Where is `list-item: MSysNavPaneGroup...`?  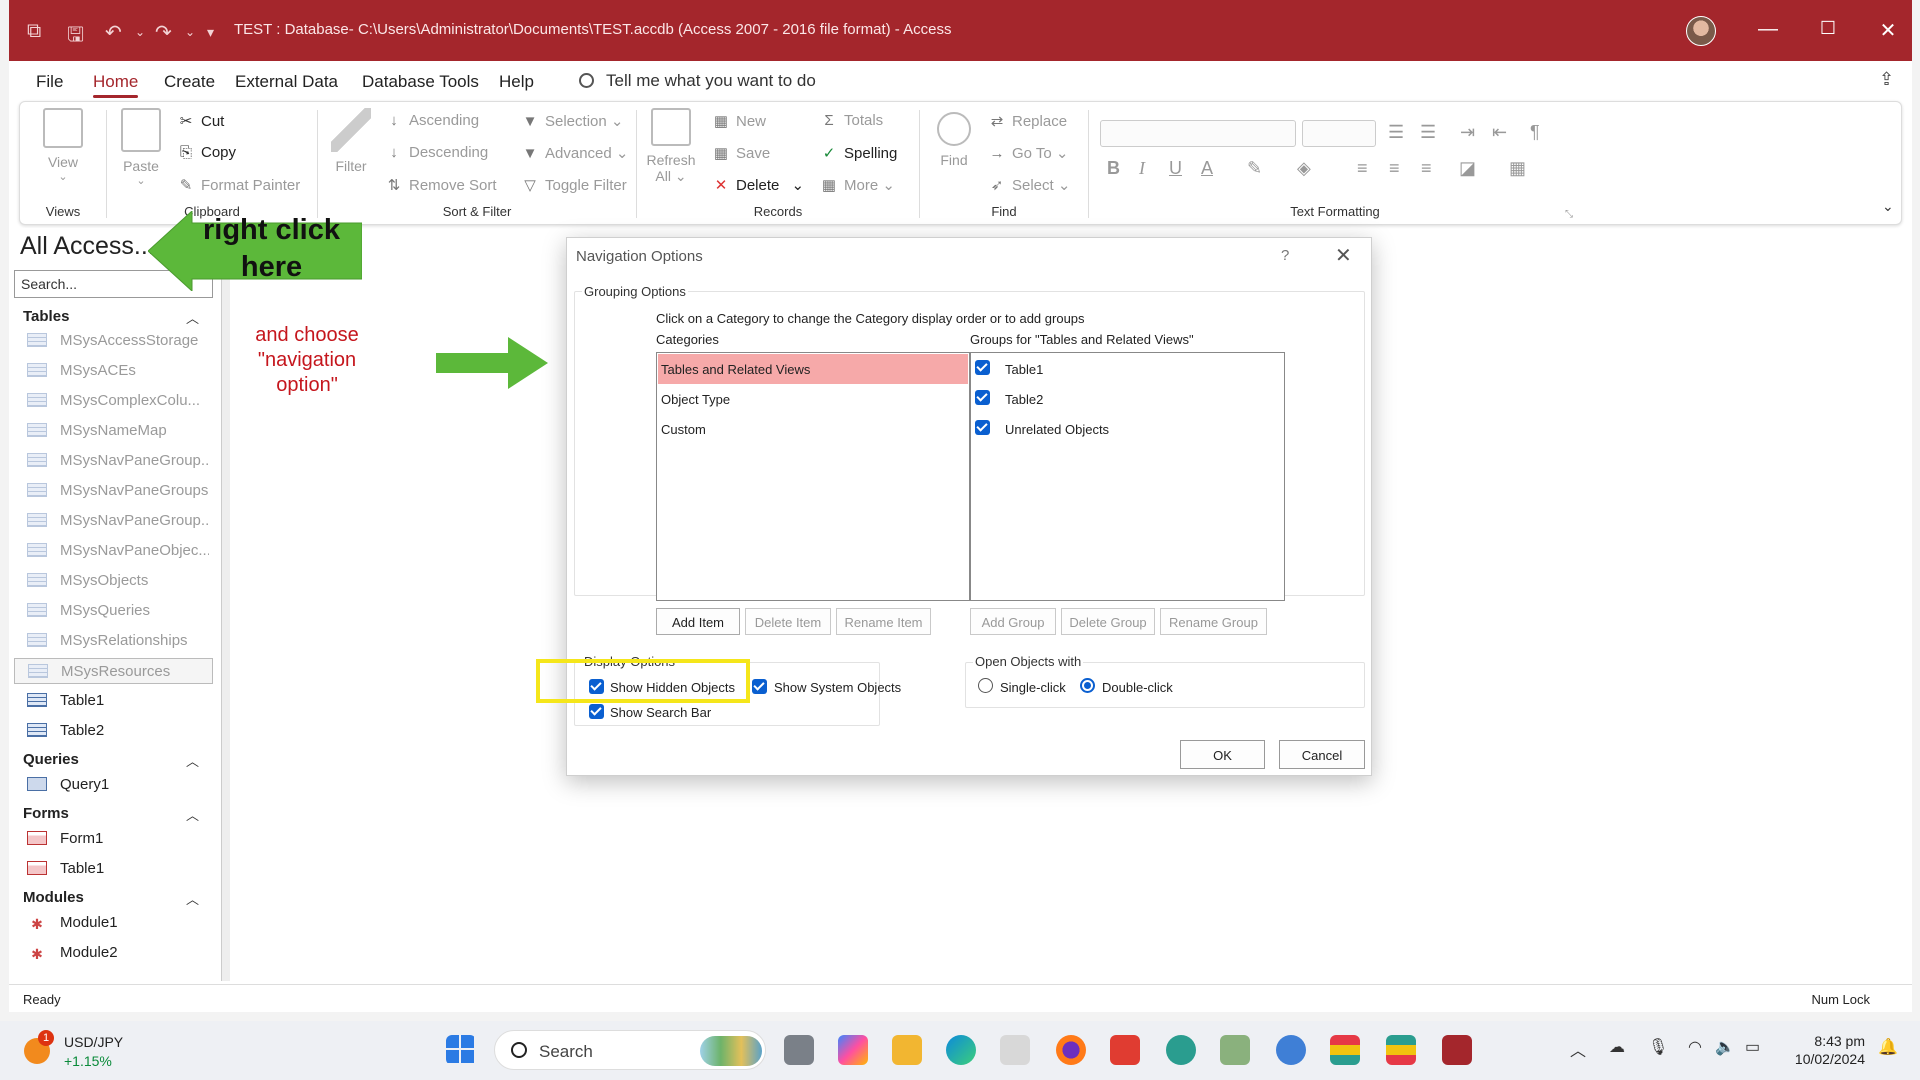
list-item: MSysNavPaneGroup... is located at coordinates (118, 461).